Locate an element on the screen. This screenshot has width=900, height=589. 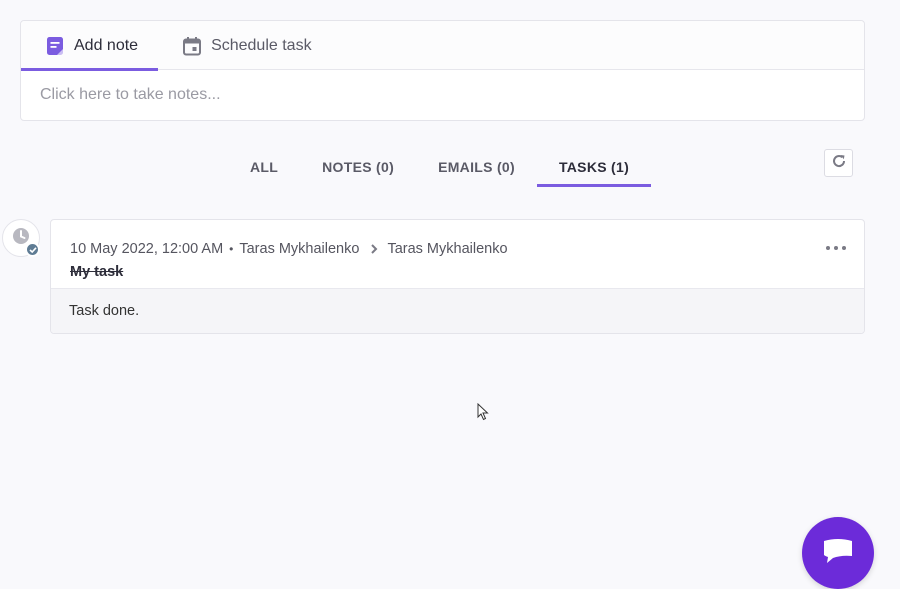
chat-bubble-icon is located at coordinates (838, 553).